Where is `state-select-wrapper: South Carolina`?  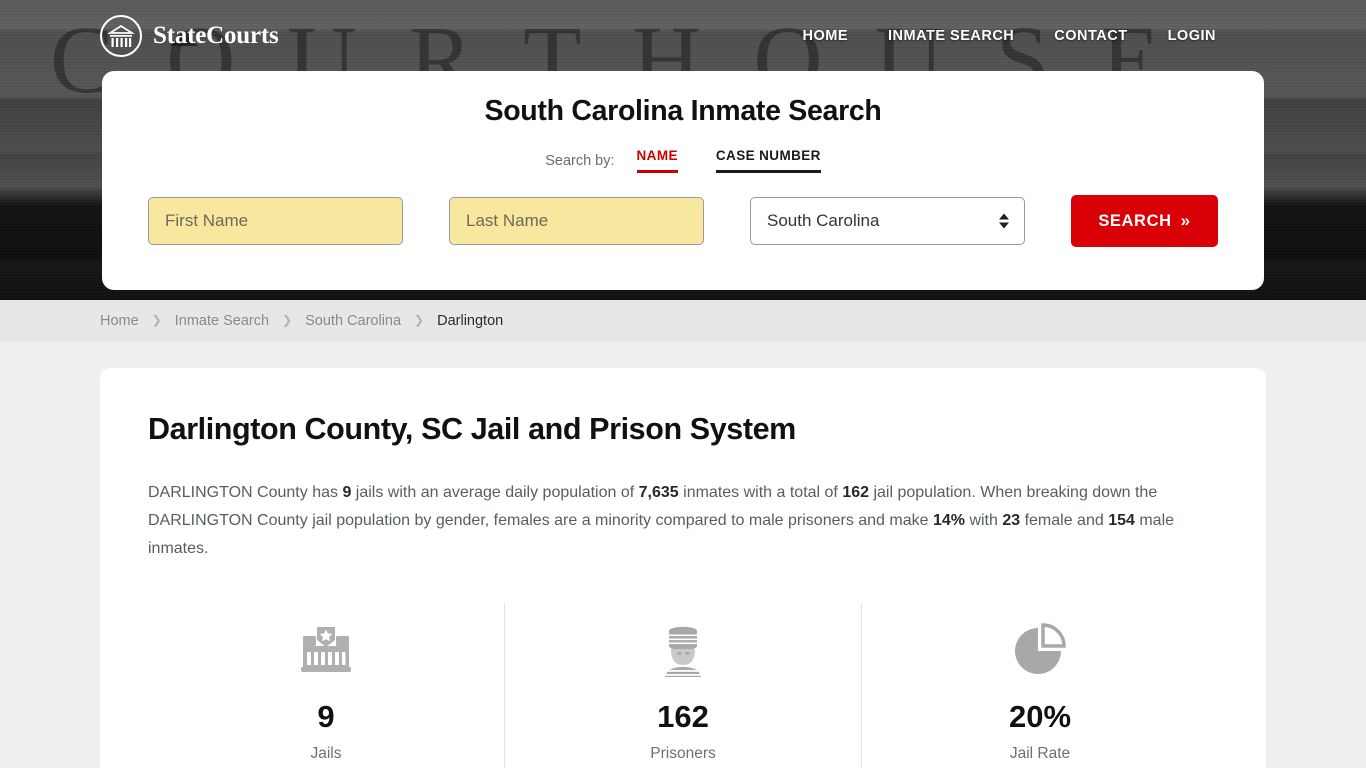 state-select-wrapper: South Carolina is located at coordinates (887, 221).